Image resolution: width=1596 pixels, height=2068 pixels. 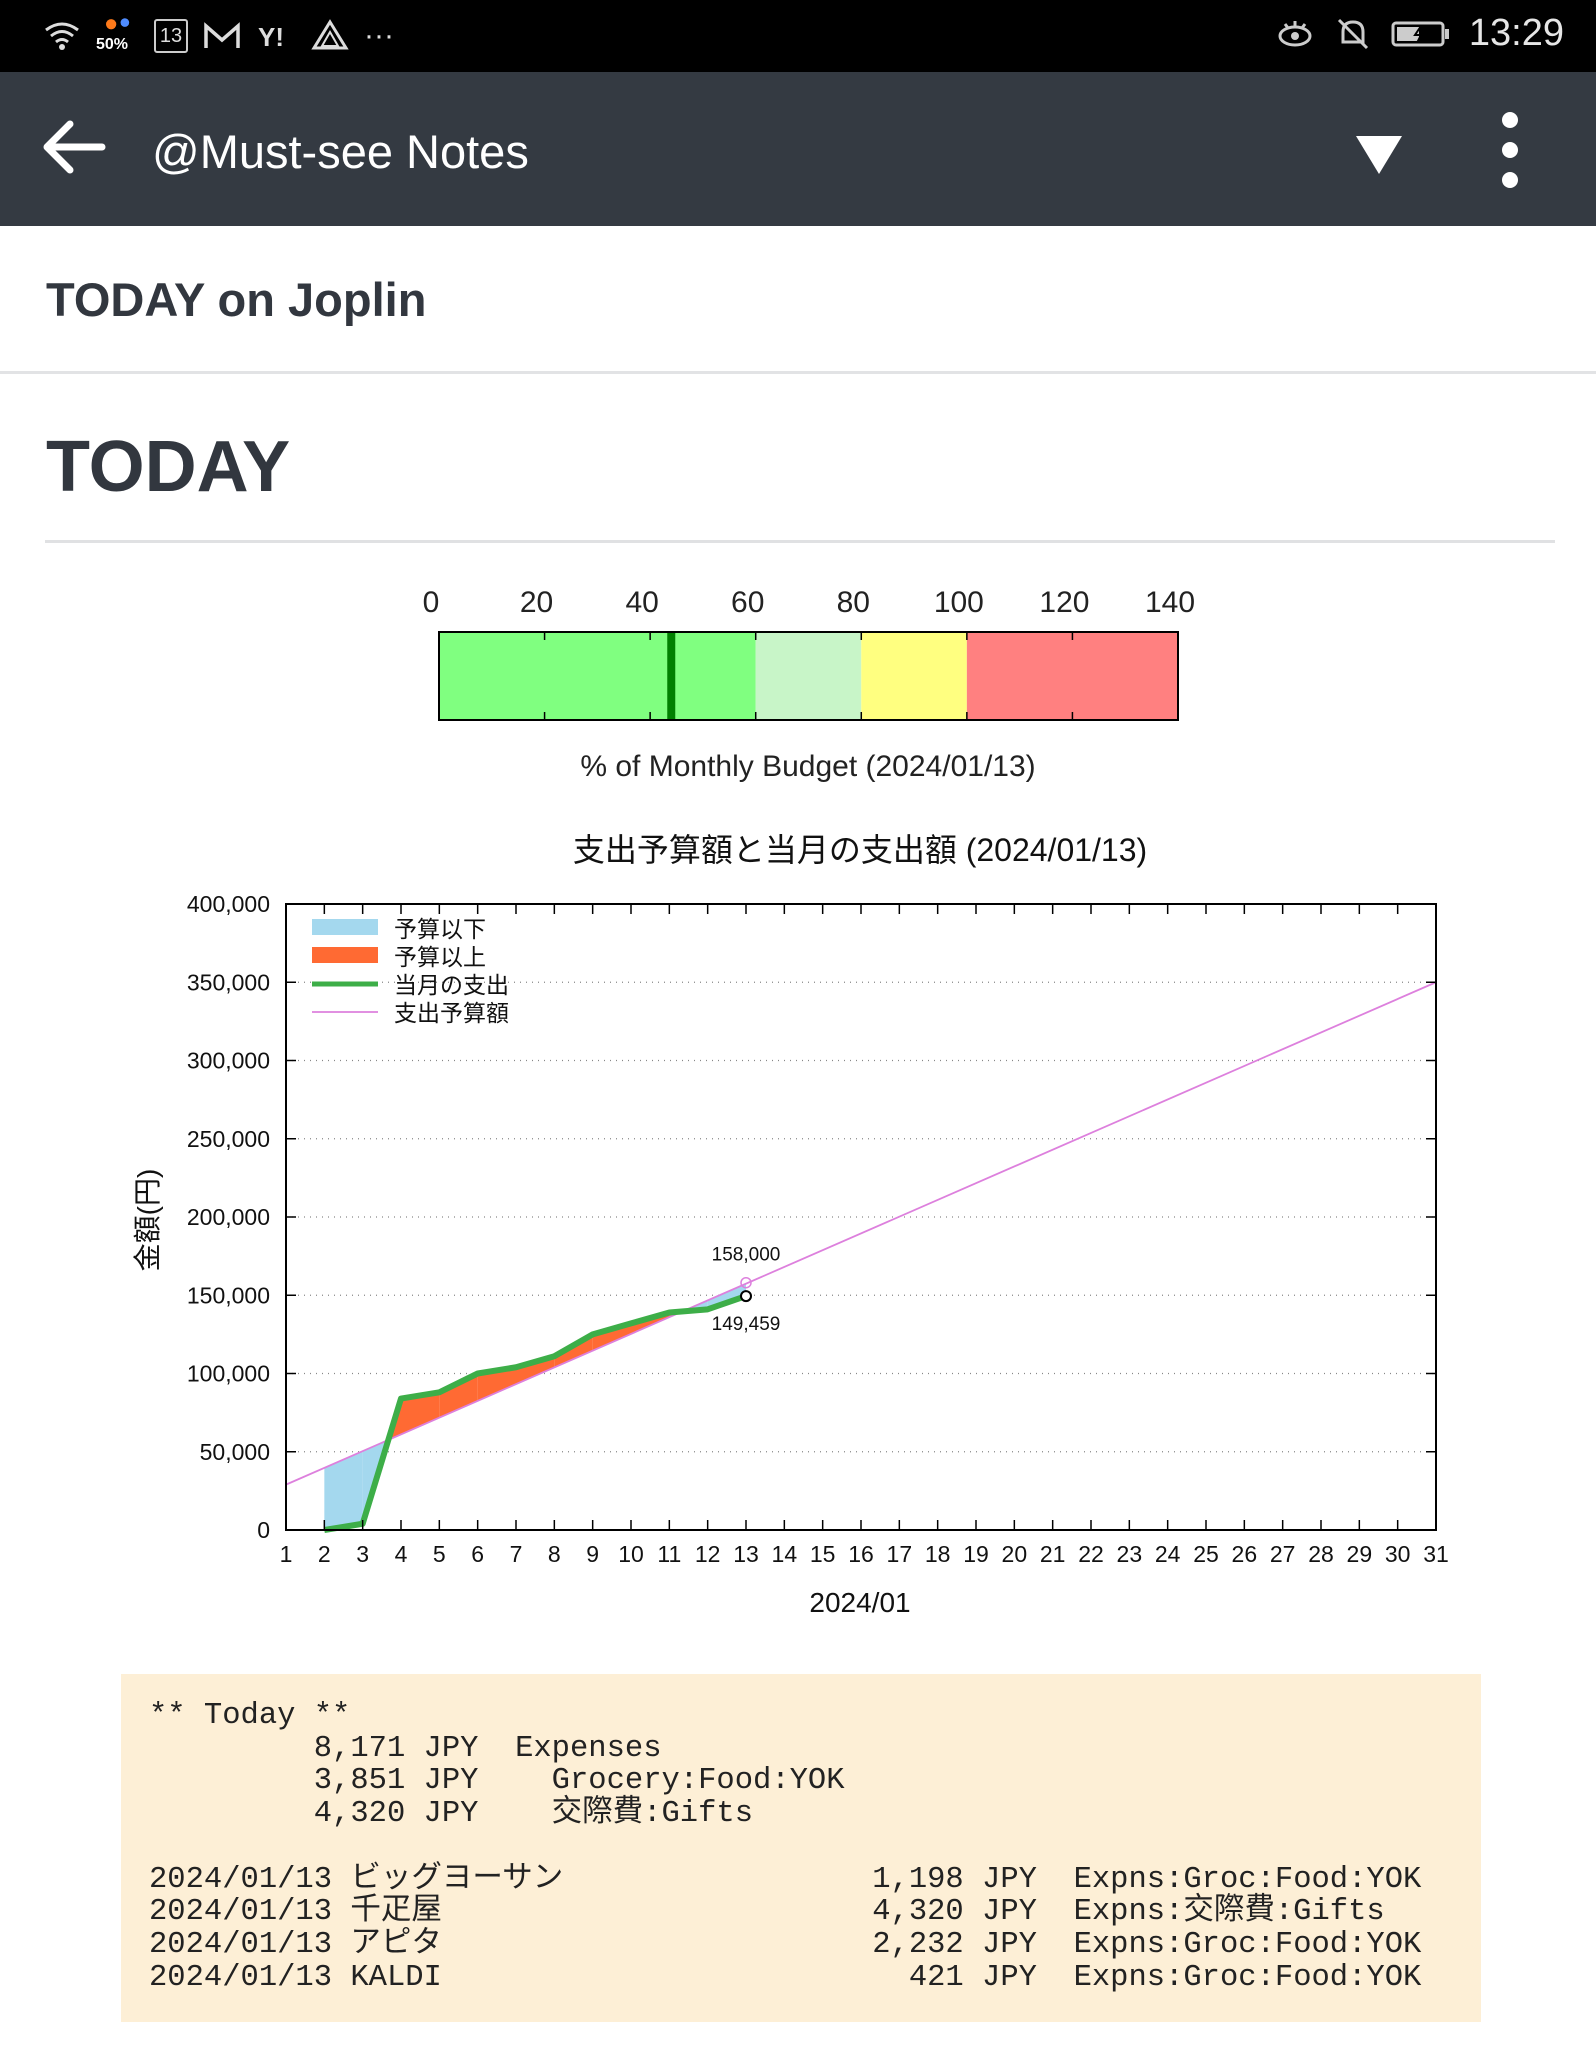 What do you see at coordinates (631, 1554) in the screenshot?
I see `x-tick-label: 10` at bounding box center [631, 1554].